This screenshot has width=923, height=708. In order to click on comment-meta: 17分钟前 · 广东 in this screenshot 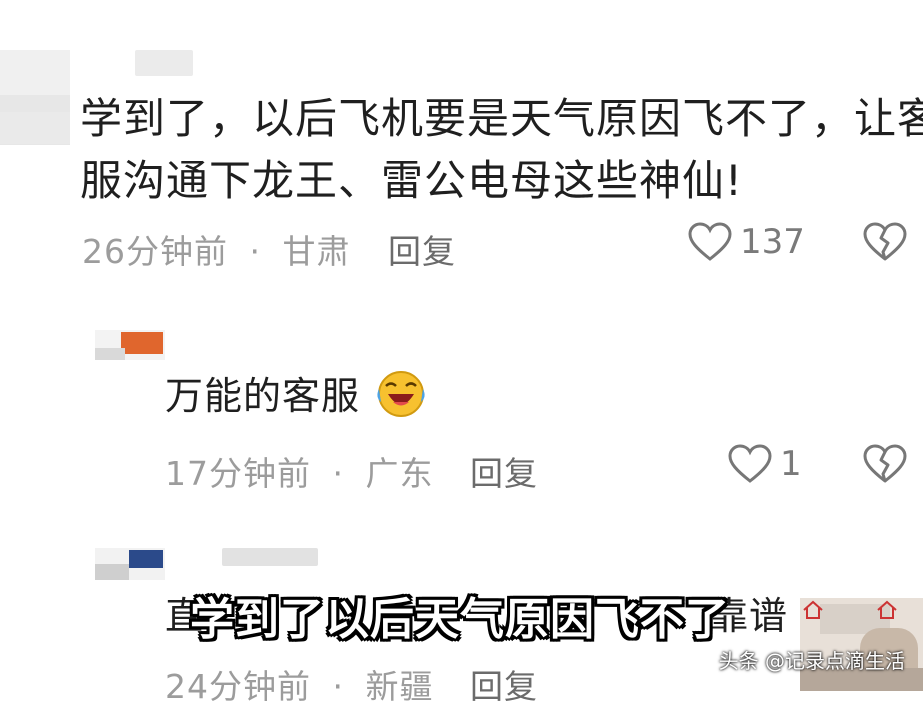, I will do `click(299, 471)`.